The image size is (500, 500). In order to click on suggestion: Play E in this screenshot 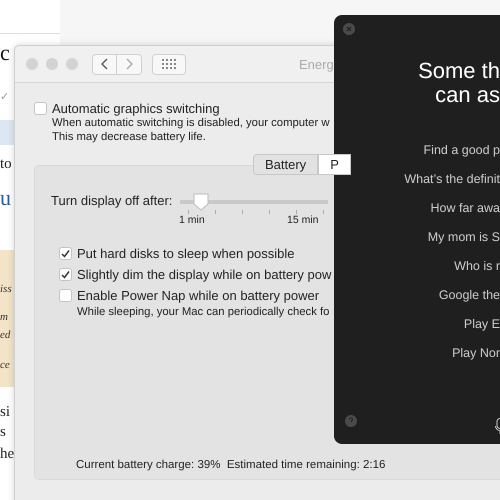, I will do `click(482, 324)`.